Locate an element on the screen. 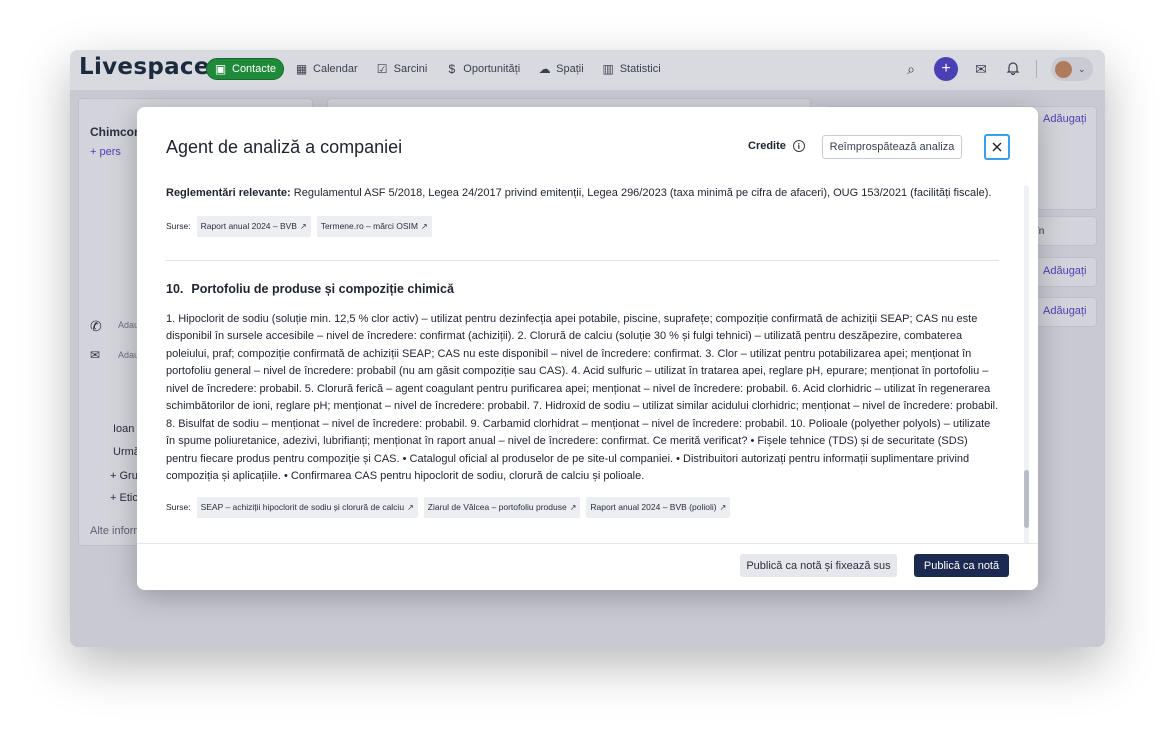  refresh-analysis-button: Reîmprospătează analiza is located at coordinates (892, 147).